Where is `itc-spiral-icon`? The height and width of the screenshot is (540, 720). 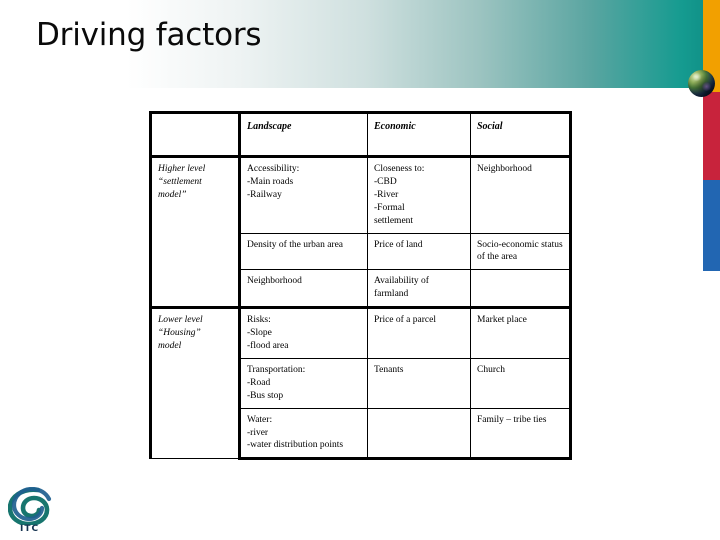
itc-spiral-icon is located at coordinates (30, 506).